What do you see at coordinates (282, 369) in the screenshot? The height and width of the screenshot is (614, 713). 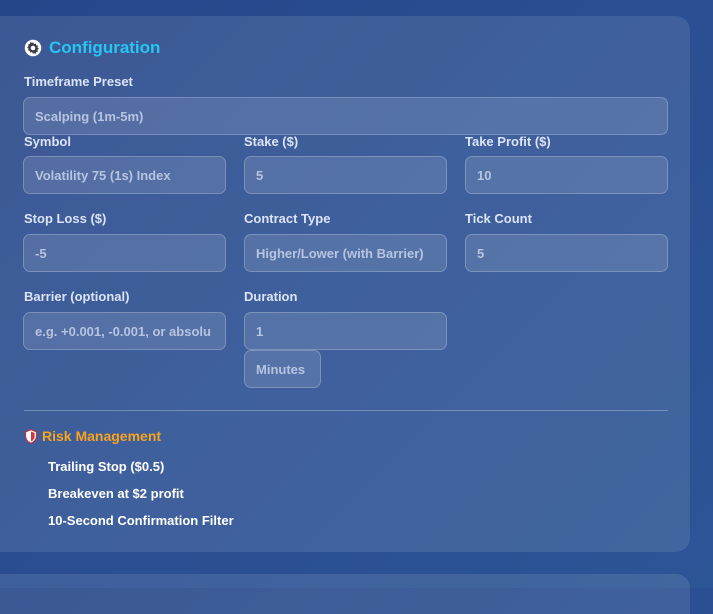 I see `duration-unit-select: Minutes` at bounding box center [282, 369].